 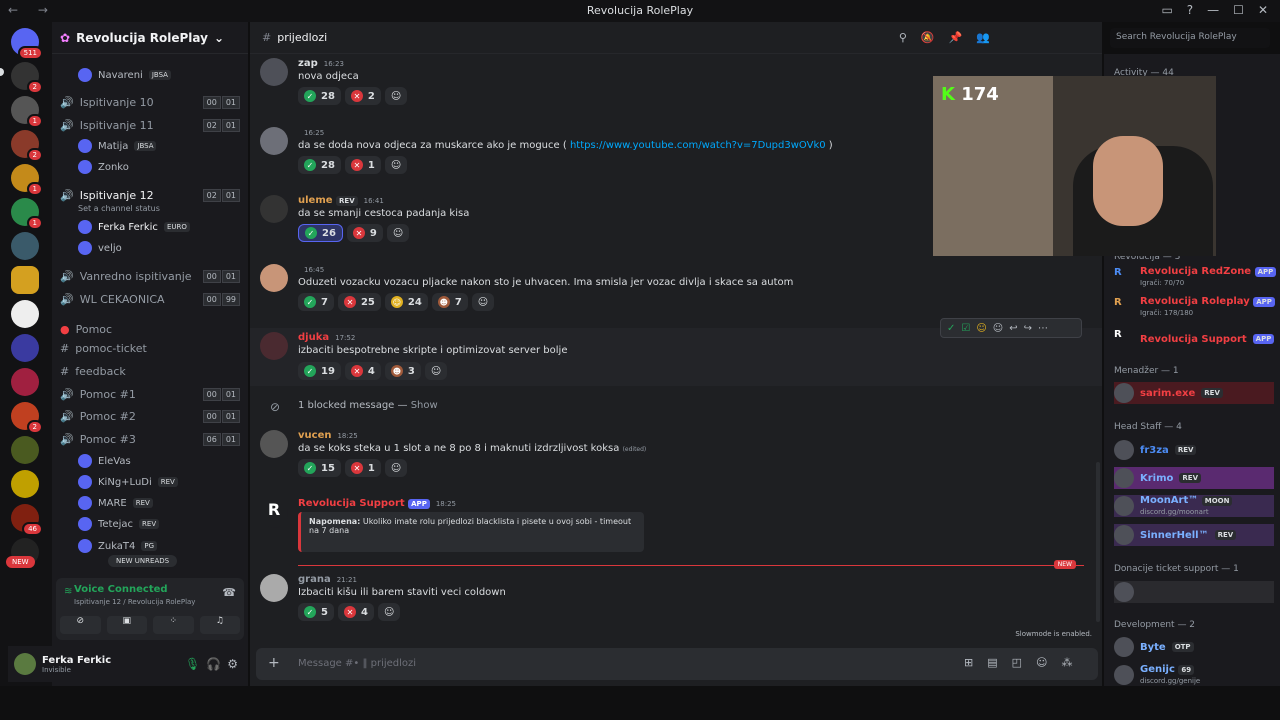 What do you see at coordinates (319, 468) in the screenshot?
I see `reaction-check: ✓ 15` at bounding box center [319, 468].